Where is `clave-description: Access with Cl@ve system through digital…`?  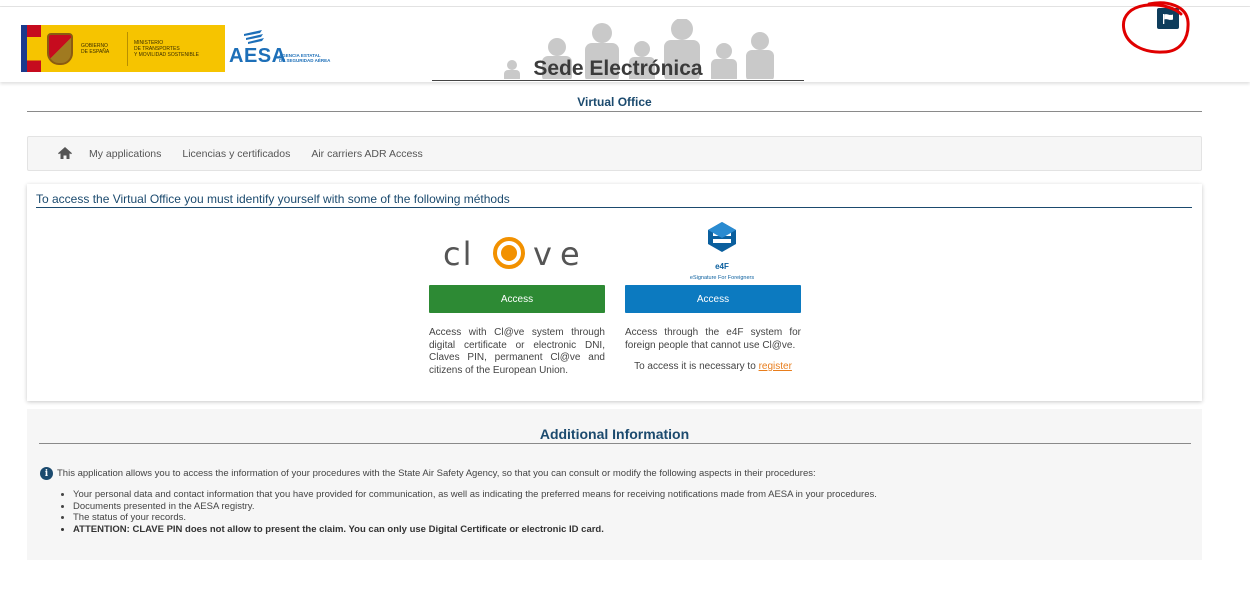 clave-description: Access with Cl@ve system through digital… is located at coordinates (517, 351).